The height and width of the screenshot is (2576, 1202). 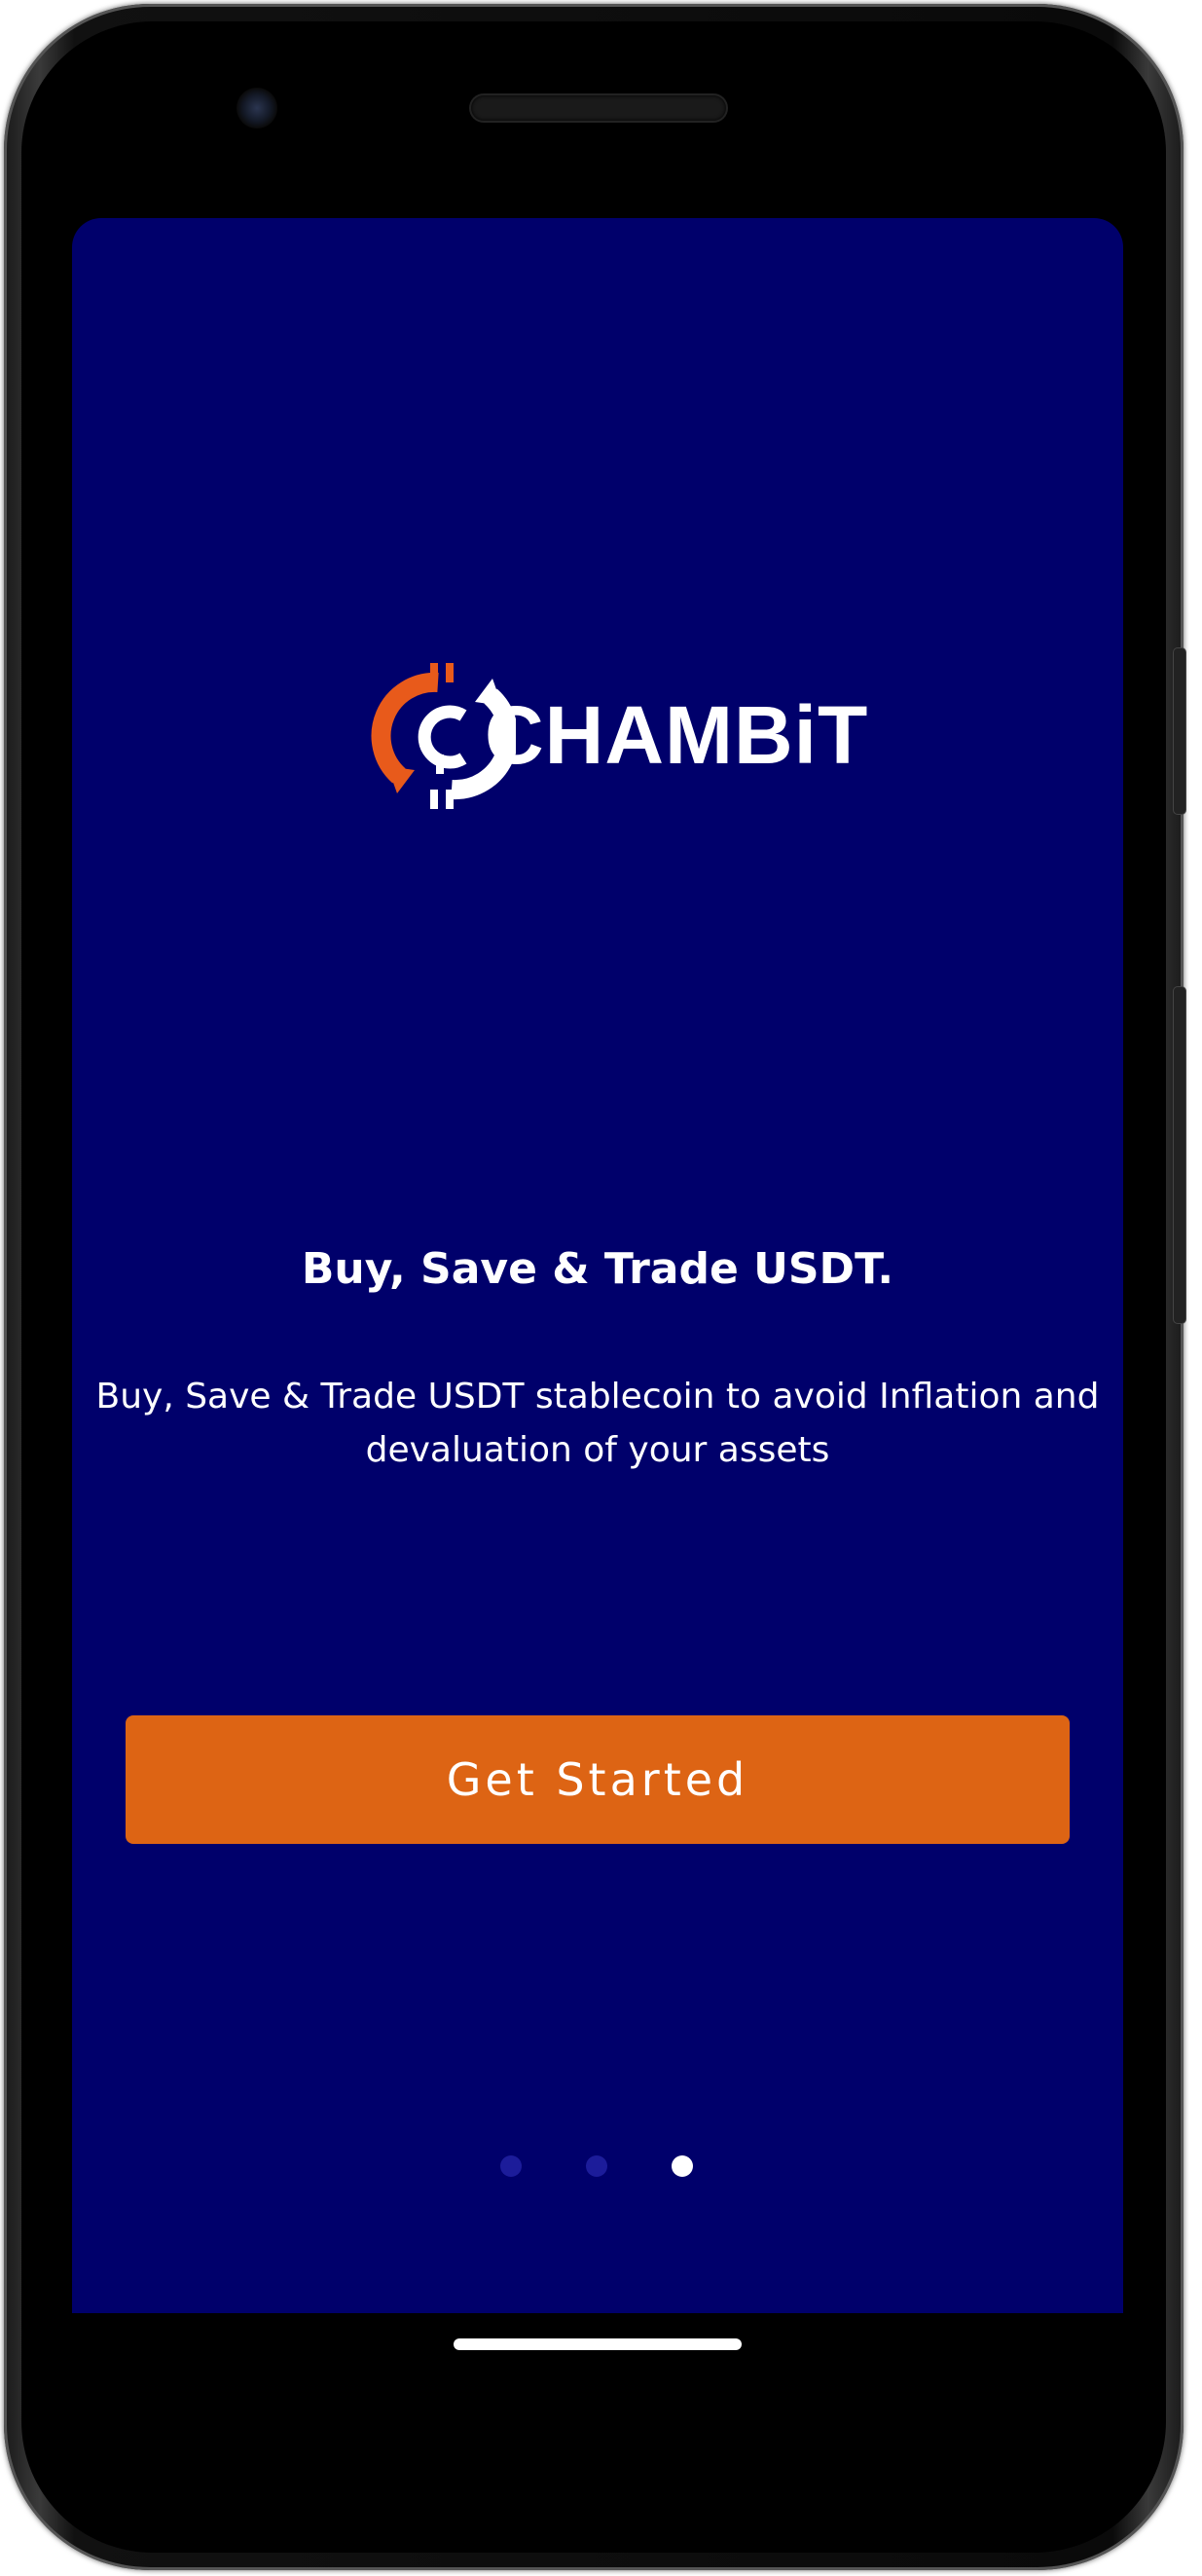 What do you see at coordinates (1179, 1155) in the screenshot?
I see `volume-button` at bounding box center [1179, 1155].